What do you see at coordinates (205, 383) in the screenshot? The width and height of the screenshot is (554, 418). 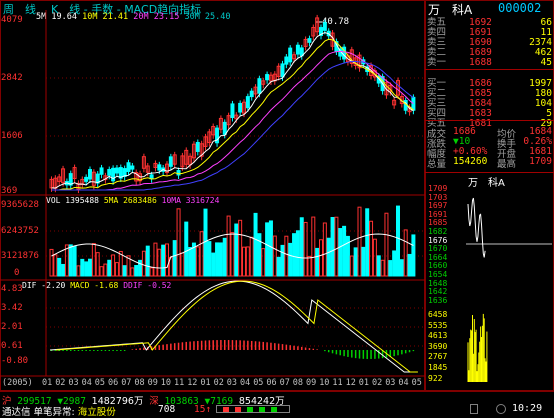 I see `time-axis-label: 01` at bounding box center [205, 383].